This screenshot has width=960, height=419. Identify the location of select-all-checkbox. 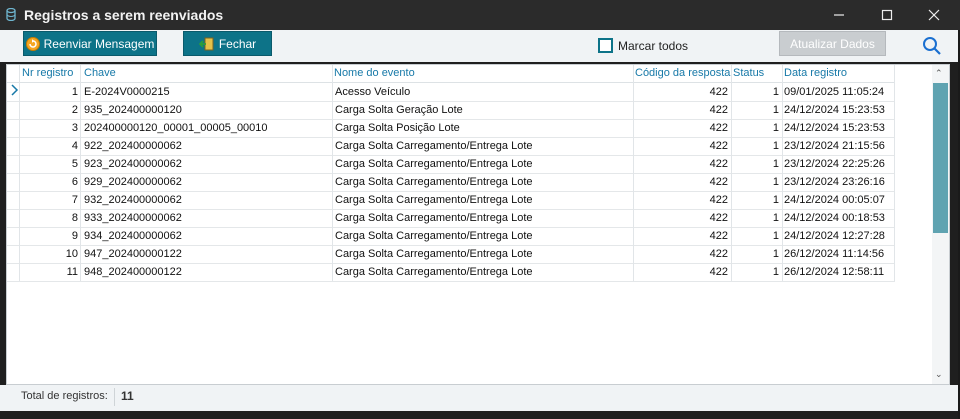
(605, 45).